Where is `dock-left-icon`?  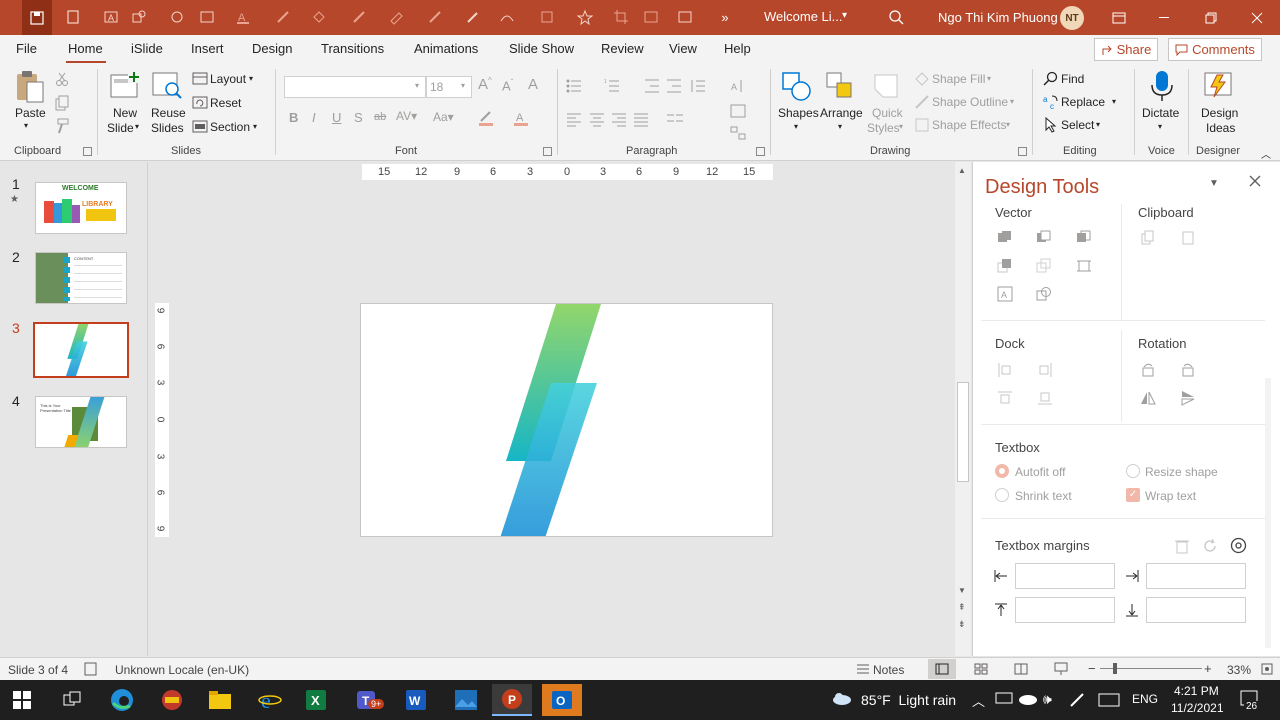 dock-left-icon is located at coordinates (1005, 370).